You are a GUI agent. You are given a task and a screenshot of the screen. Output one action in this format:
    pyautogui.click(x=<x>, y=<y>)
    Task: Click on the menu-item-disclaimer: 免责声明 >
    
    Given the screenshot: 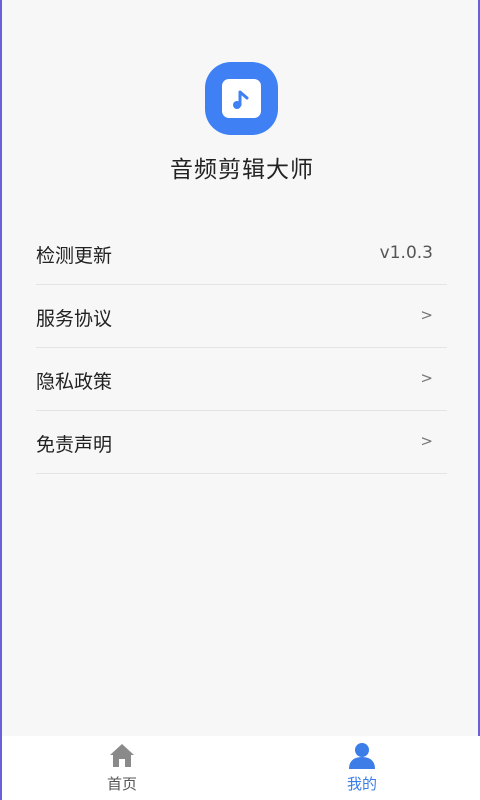 What is the action you would take?
    pyautogui.click(x=241, y=442)
    